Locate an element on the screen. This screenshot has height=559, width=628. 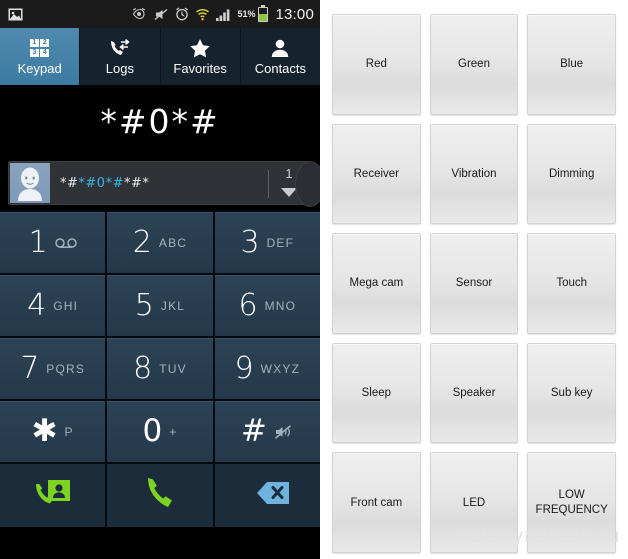
tab-logs-label: Logs is located at coordinates (119, 68).